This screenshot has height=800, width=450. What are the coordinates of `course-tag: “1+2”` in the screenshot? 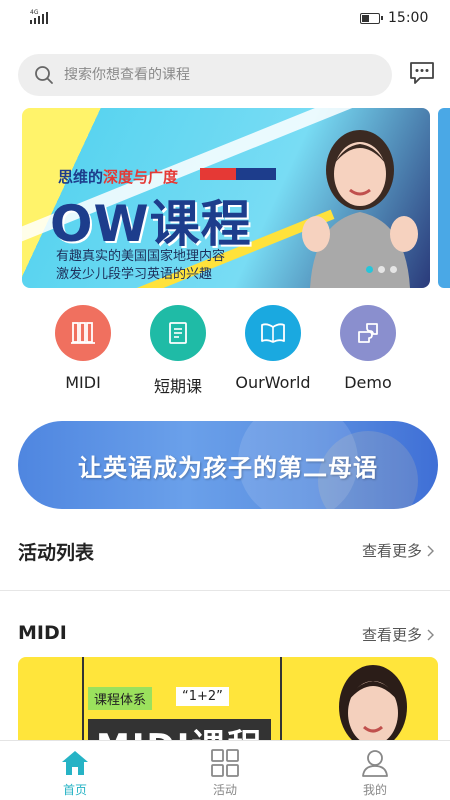 It's located at (202, 696).